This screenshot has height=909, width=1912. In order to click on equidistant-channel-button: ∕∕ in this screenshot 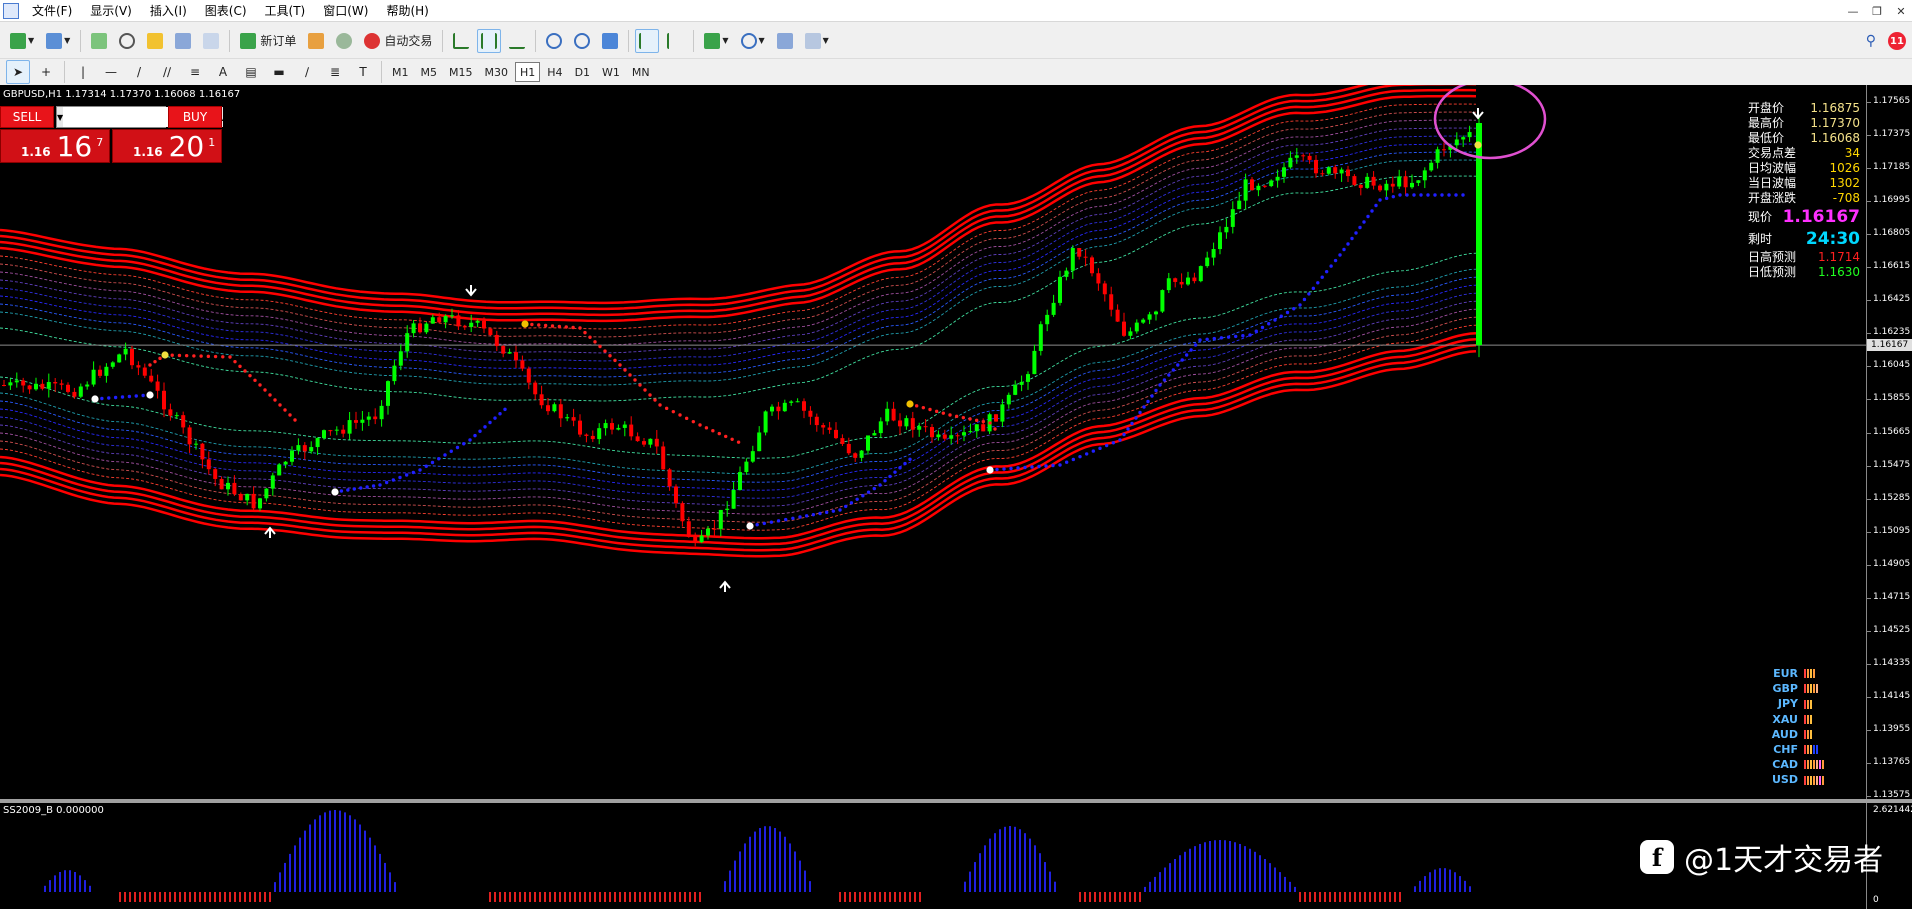, I will do `click(167, 72)`.